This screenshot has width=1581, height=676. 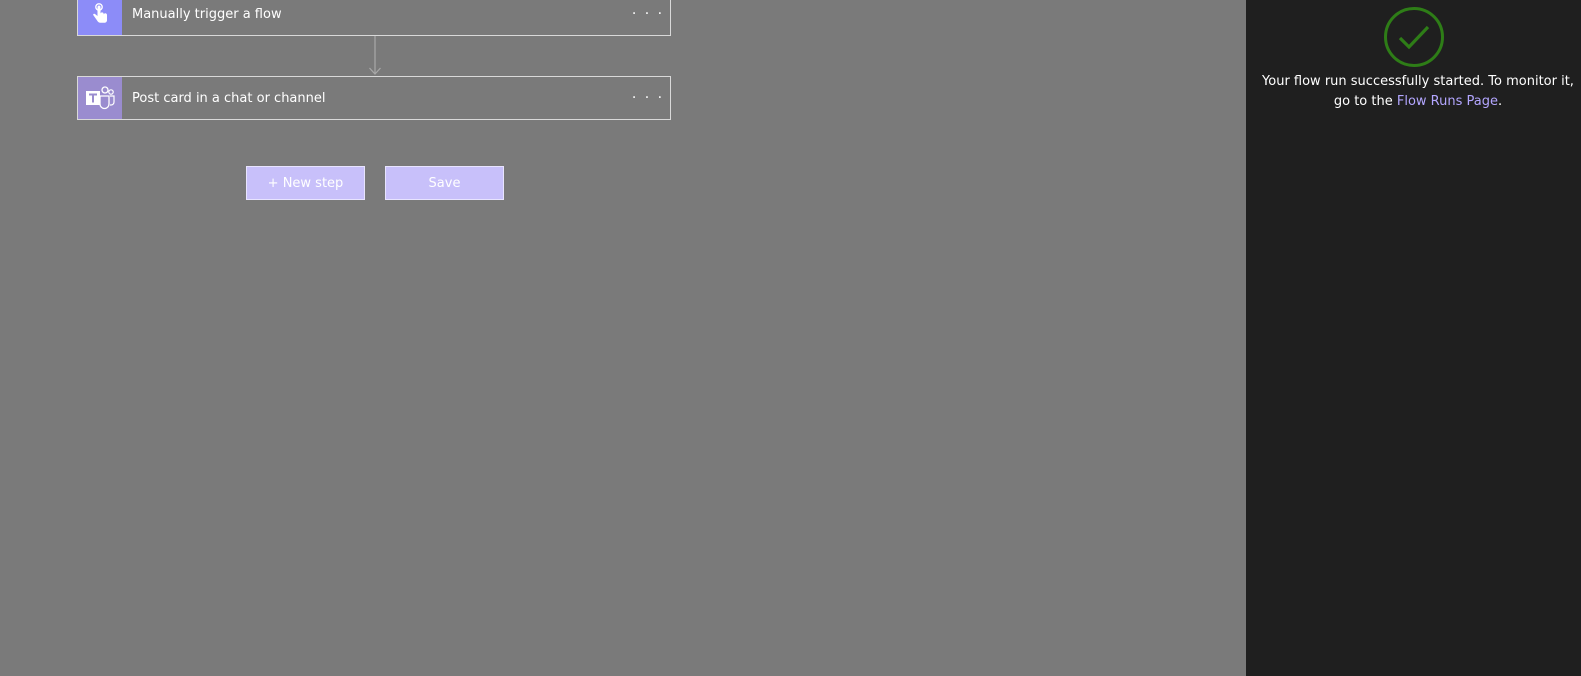 What do you see at coordinates (374, 98) in the screenshot?
I see `teams-post-card-step: Post card in a chat or channel · · ·` at bounding box center [374, 98].